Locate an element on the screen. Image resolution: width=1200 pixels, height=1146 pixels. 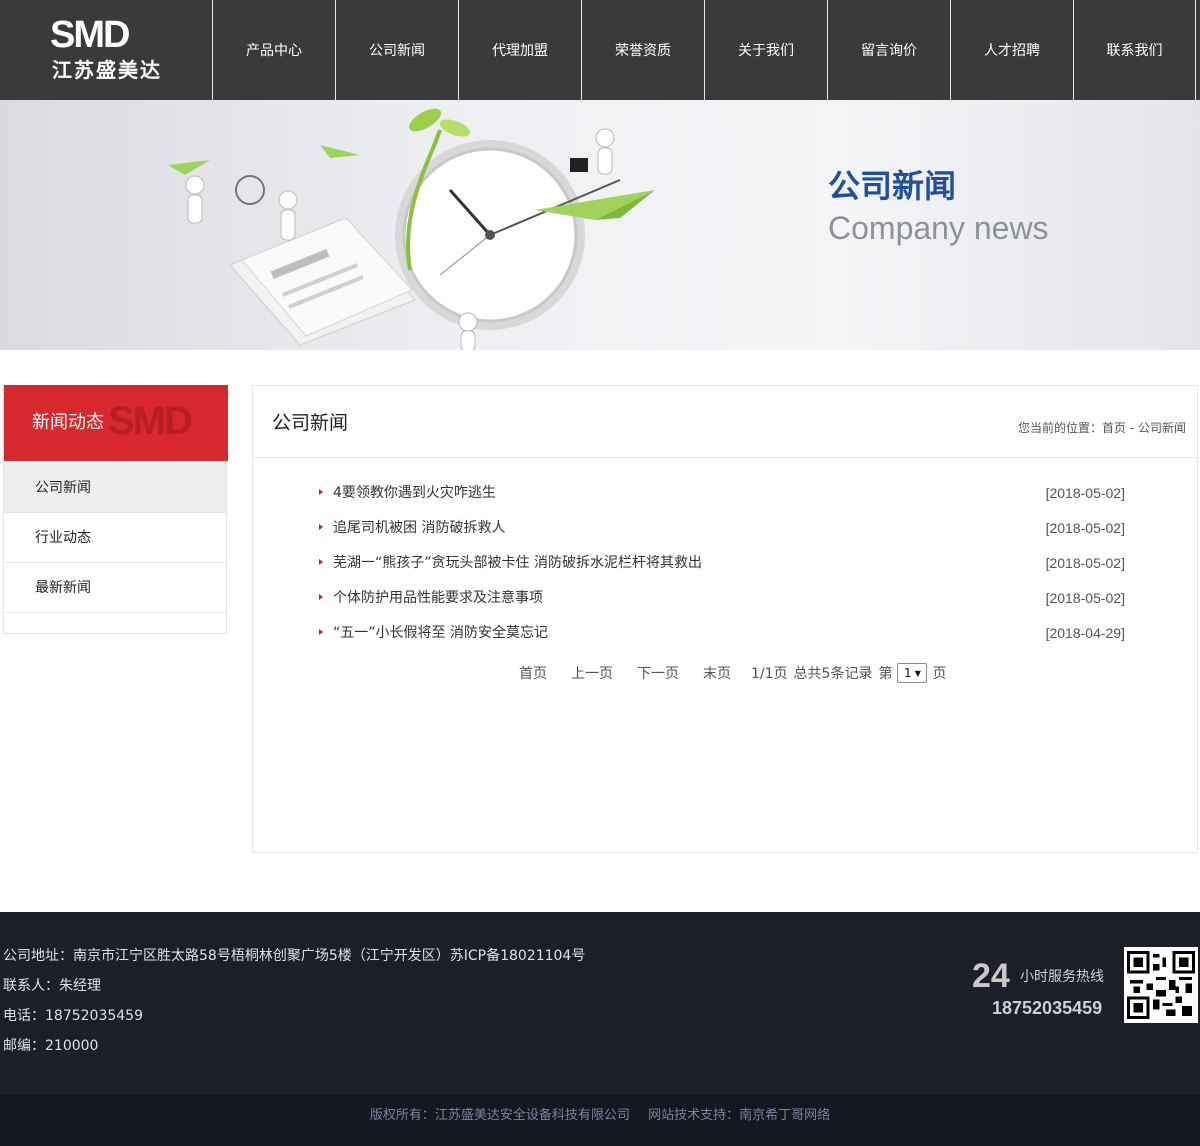
pager-total-records: 总共5条记录 is located at coordinates (833, 674).